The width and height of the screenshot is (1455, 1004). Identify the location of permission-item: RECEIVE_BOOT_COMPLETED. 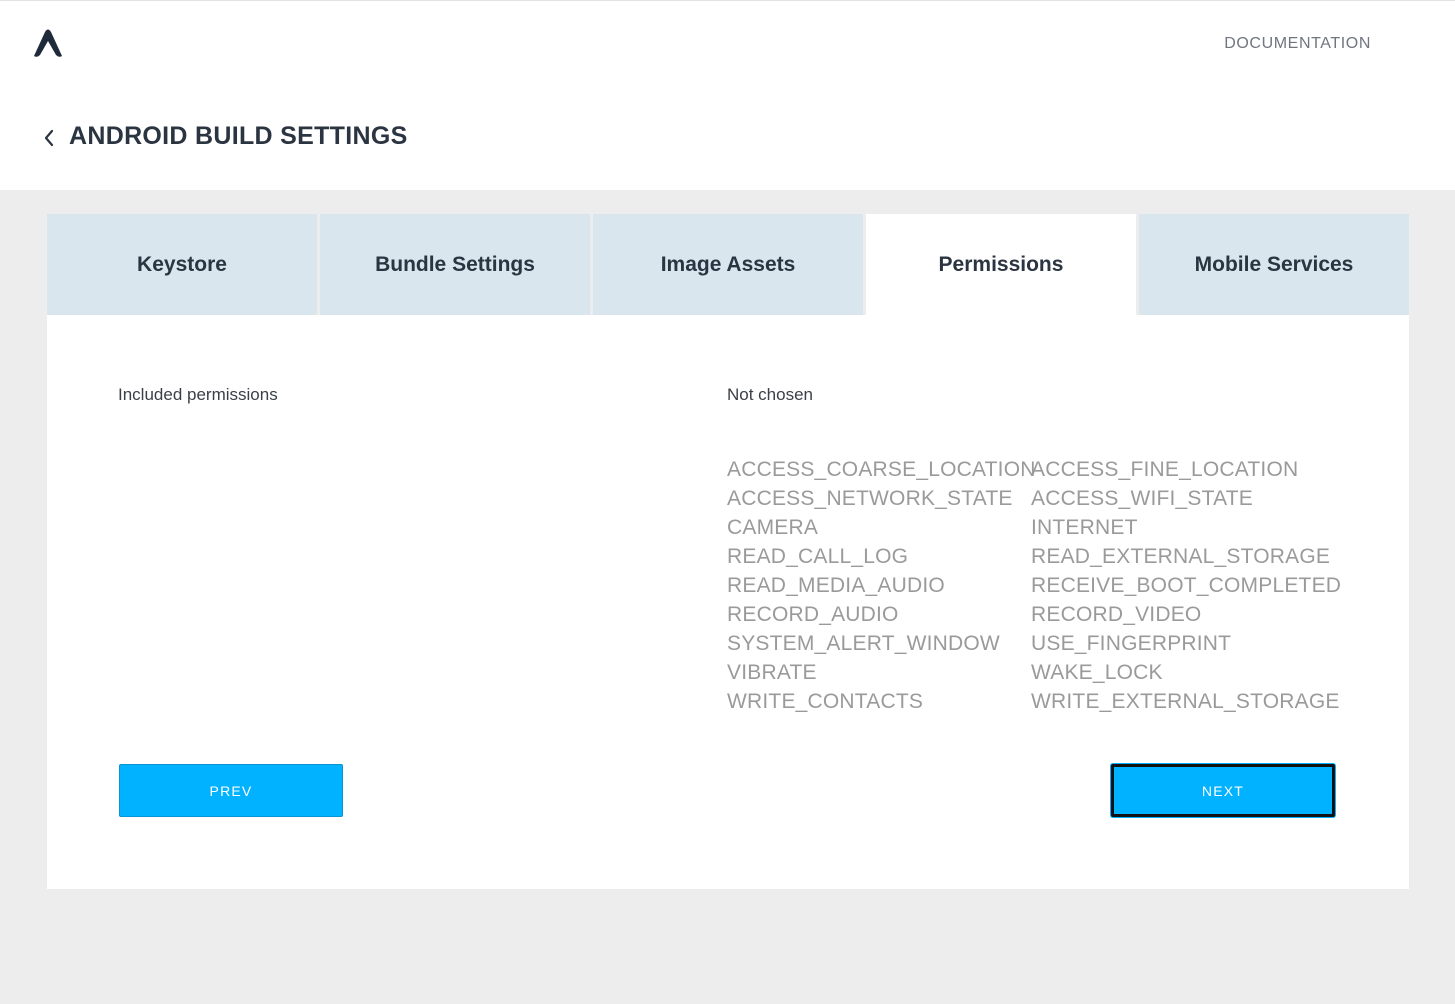
(1199, 585).